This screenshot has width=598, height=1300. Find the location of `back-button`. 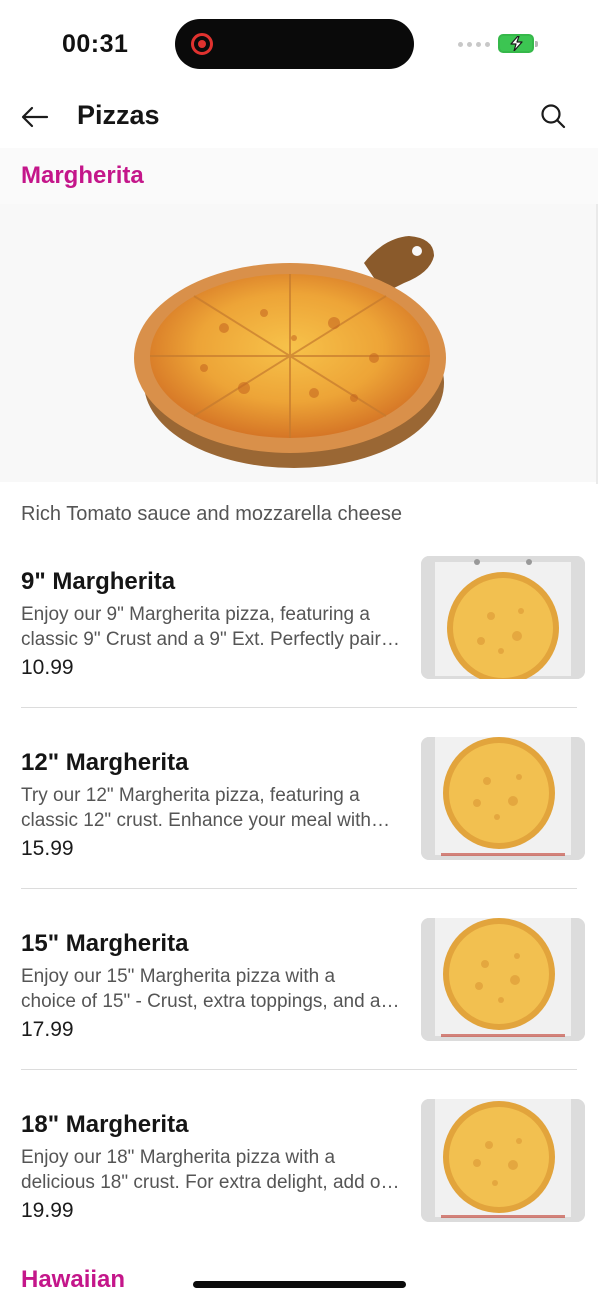

back-button is located at coordinates (35, 117).